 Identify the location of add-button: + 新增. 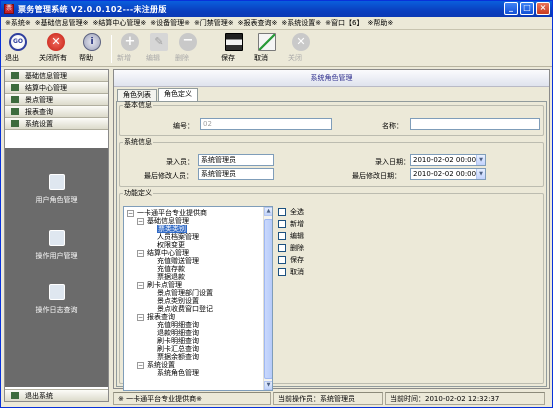
(130, 48).